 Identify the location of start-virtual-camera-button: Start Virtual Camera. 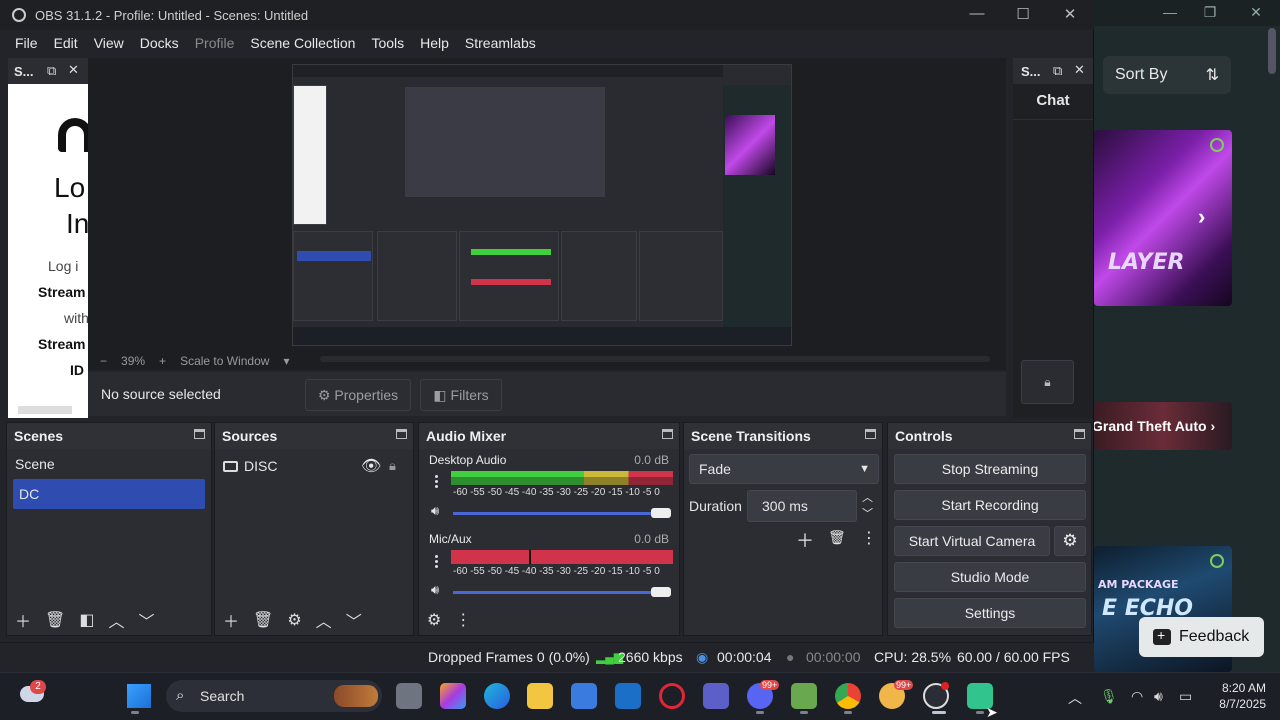
(972, 541).